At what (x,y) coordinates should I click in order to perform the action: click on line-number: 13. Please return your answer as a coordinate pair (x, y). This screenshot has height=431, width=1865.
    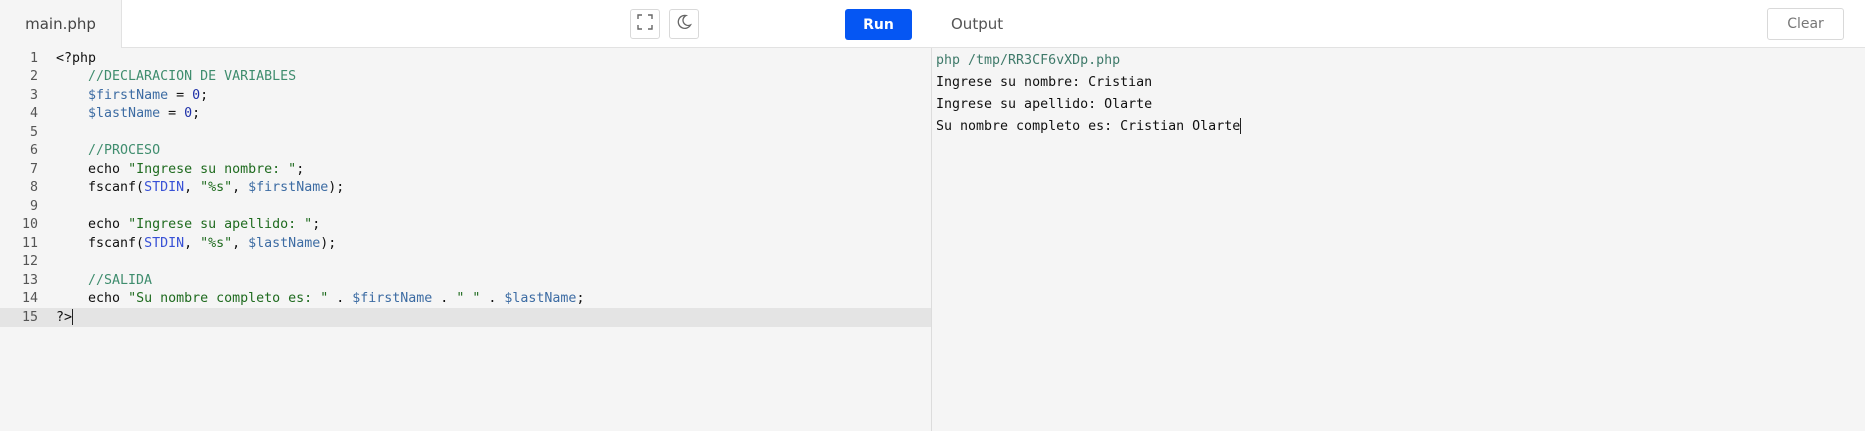
    Looking at the image, I should click on (29, 280).